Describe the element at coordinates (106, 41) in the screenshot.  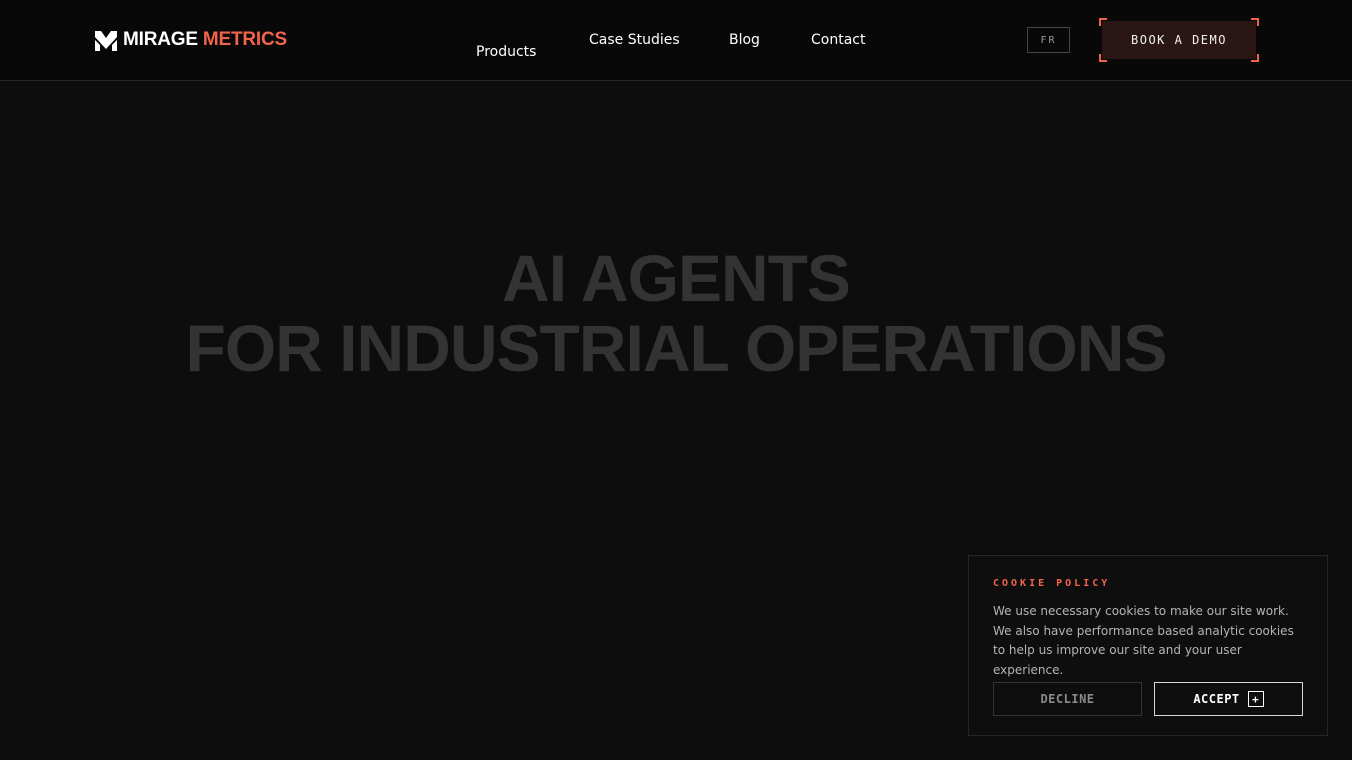
I see `mirage-m-logo-icon` at that location.